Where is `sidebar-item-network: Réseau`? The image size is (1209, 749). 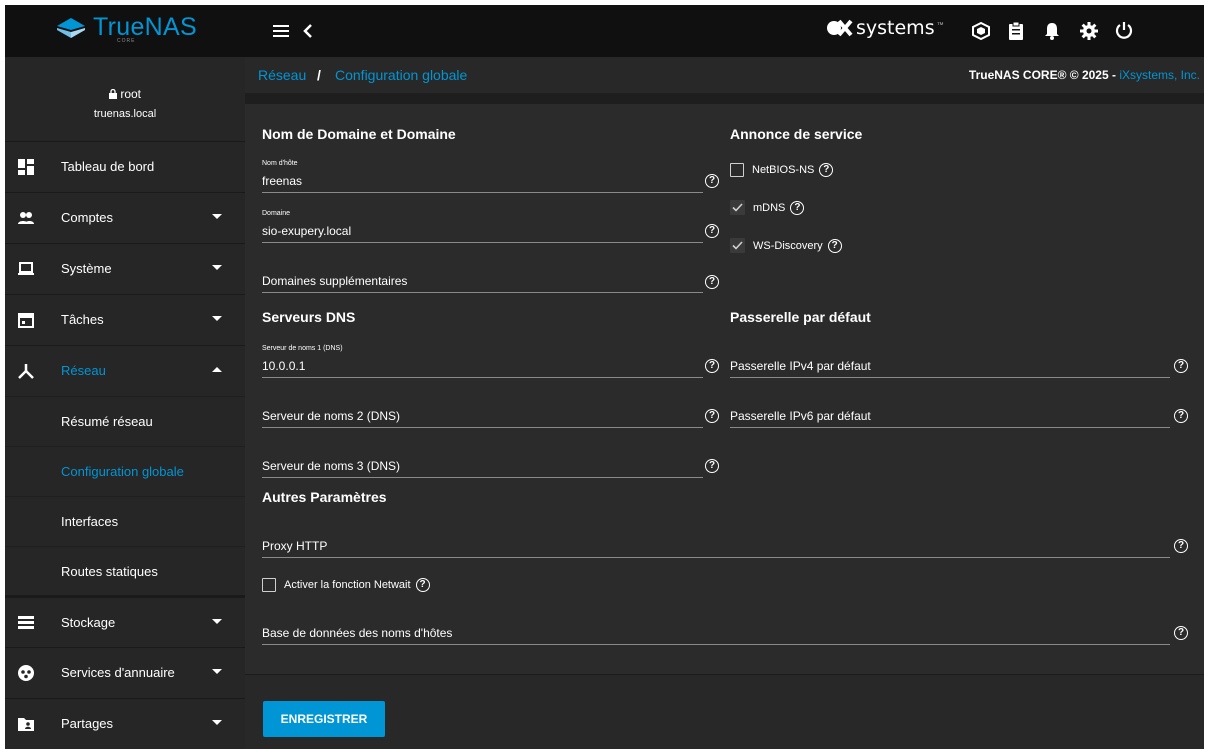
sidebar-item-network: Réseau is located at coordinates (125, 371).